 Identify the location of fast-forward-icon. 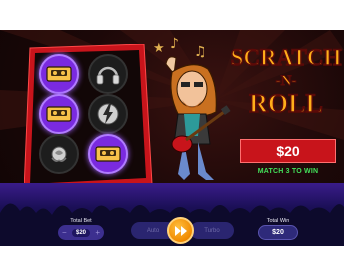
(180, 230).